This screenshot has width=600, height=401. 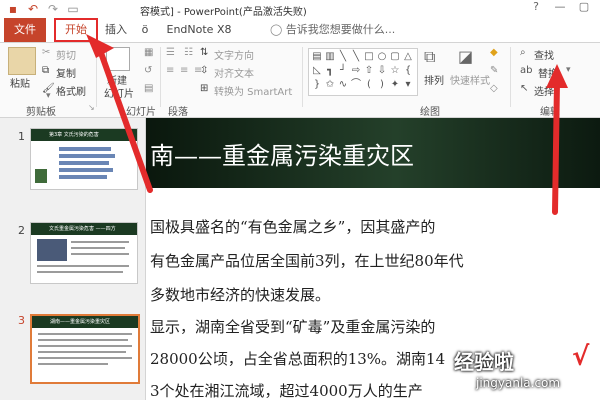 What do you see at coordinates (524, 88) in the screenshot?
I see `select-icon: ↖` at bounding box center [524, 88].